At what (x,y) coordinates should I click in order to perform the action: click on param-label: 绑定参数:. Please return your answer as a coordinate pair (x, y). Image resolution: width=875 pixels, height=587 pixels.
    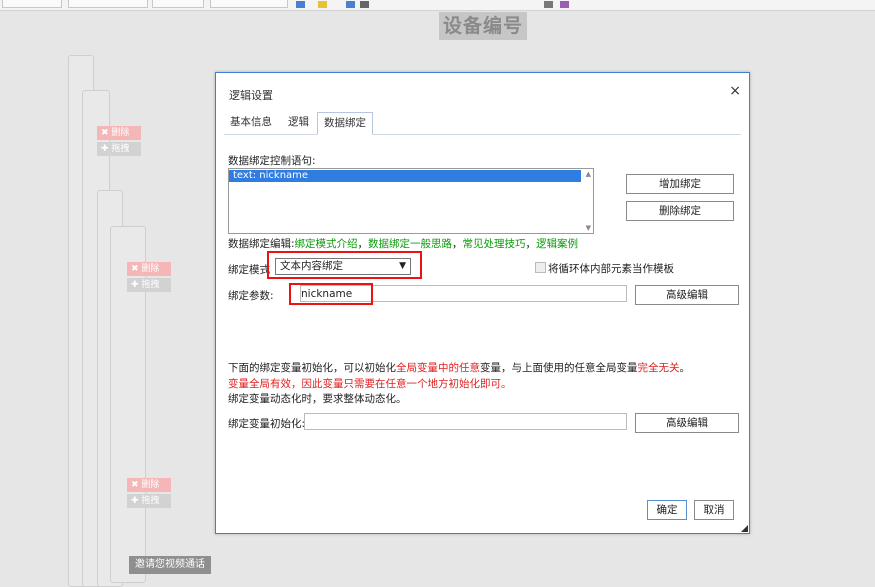
    Looking at the image, I should click on (251, 296).